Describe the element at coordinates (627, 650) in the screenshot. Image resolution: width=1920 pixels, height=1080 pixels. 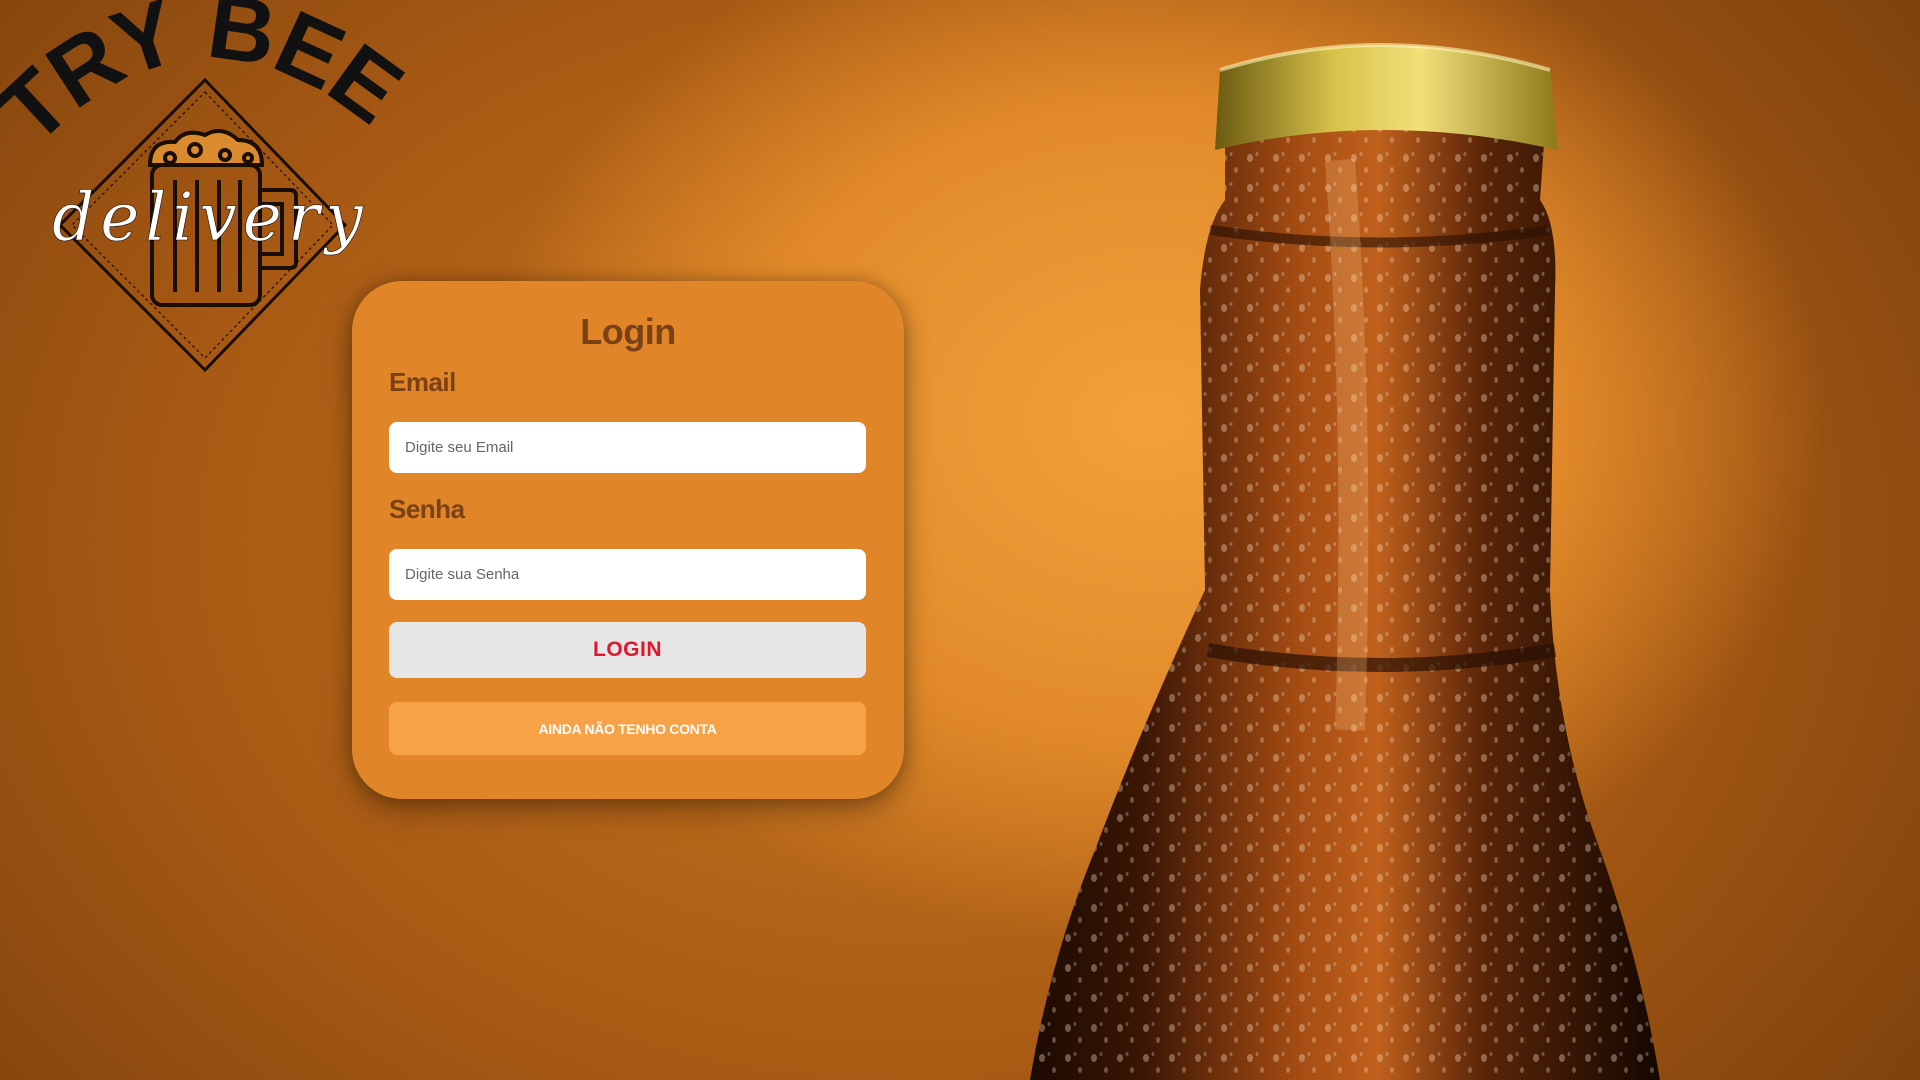
I see `login-button: LOGIN` at that location.